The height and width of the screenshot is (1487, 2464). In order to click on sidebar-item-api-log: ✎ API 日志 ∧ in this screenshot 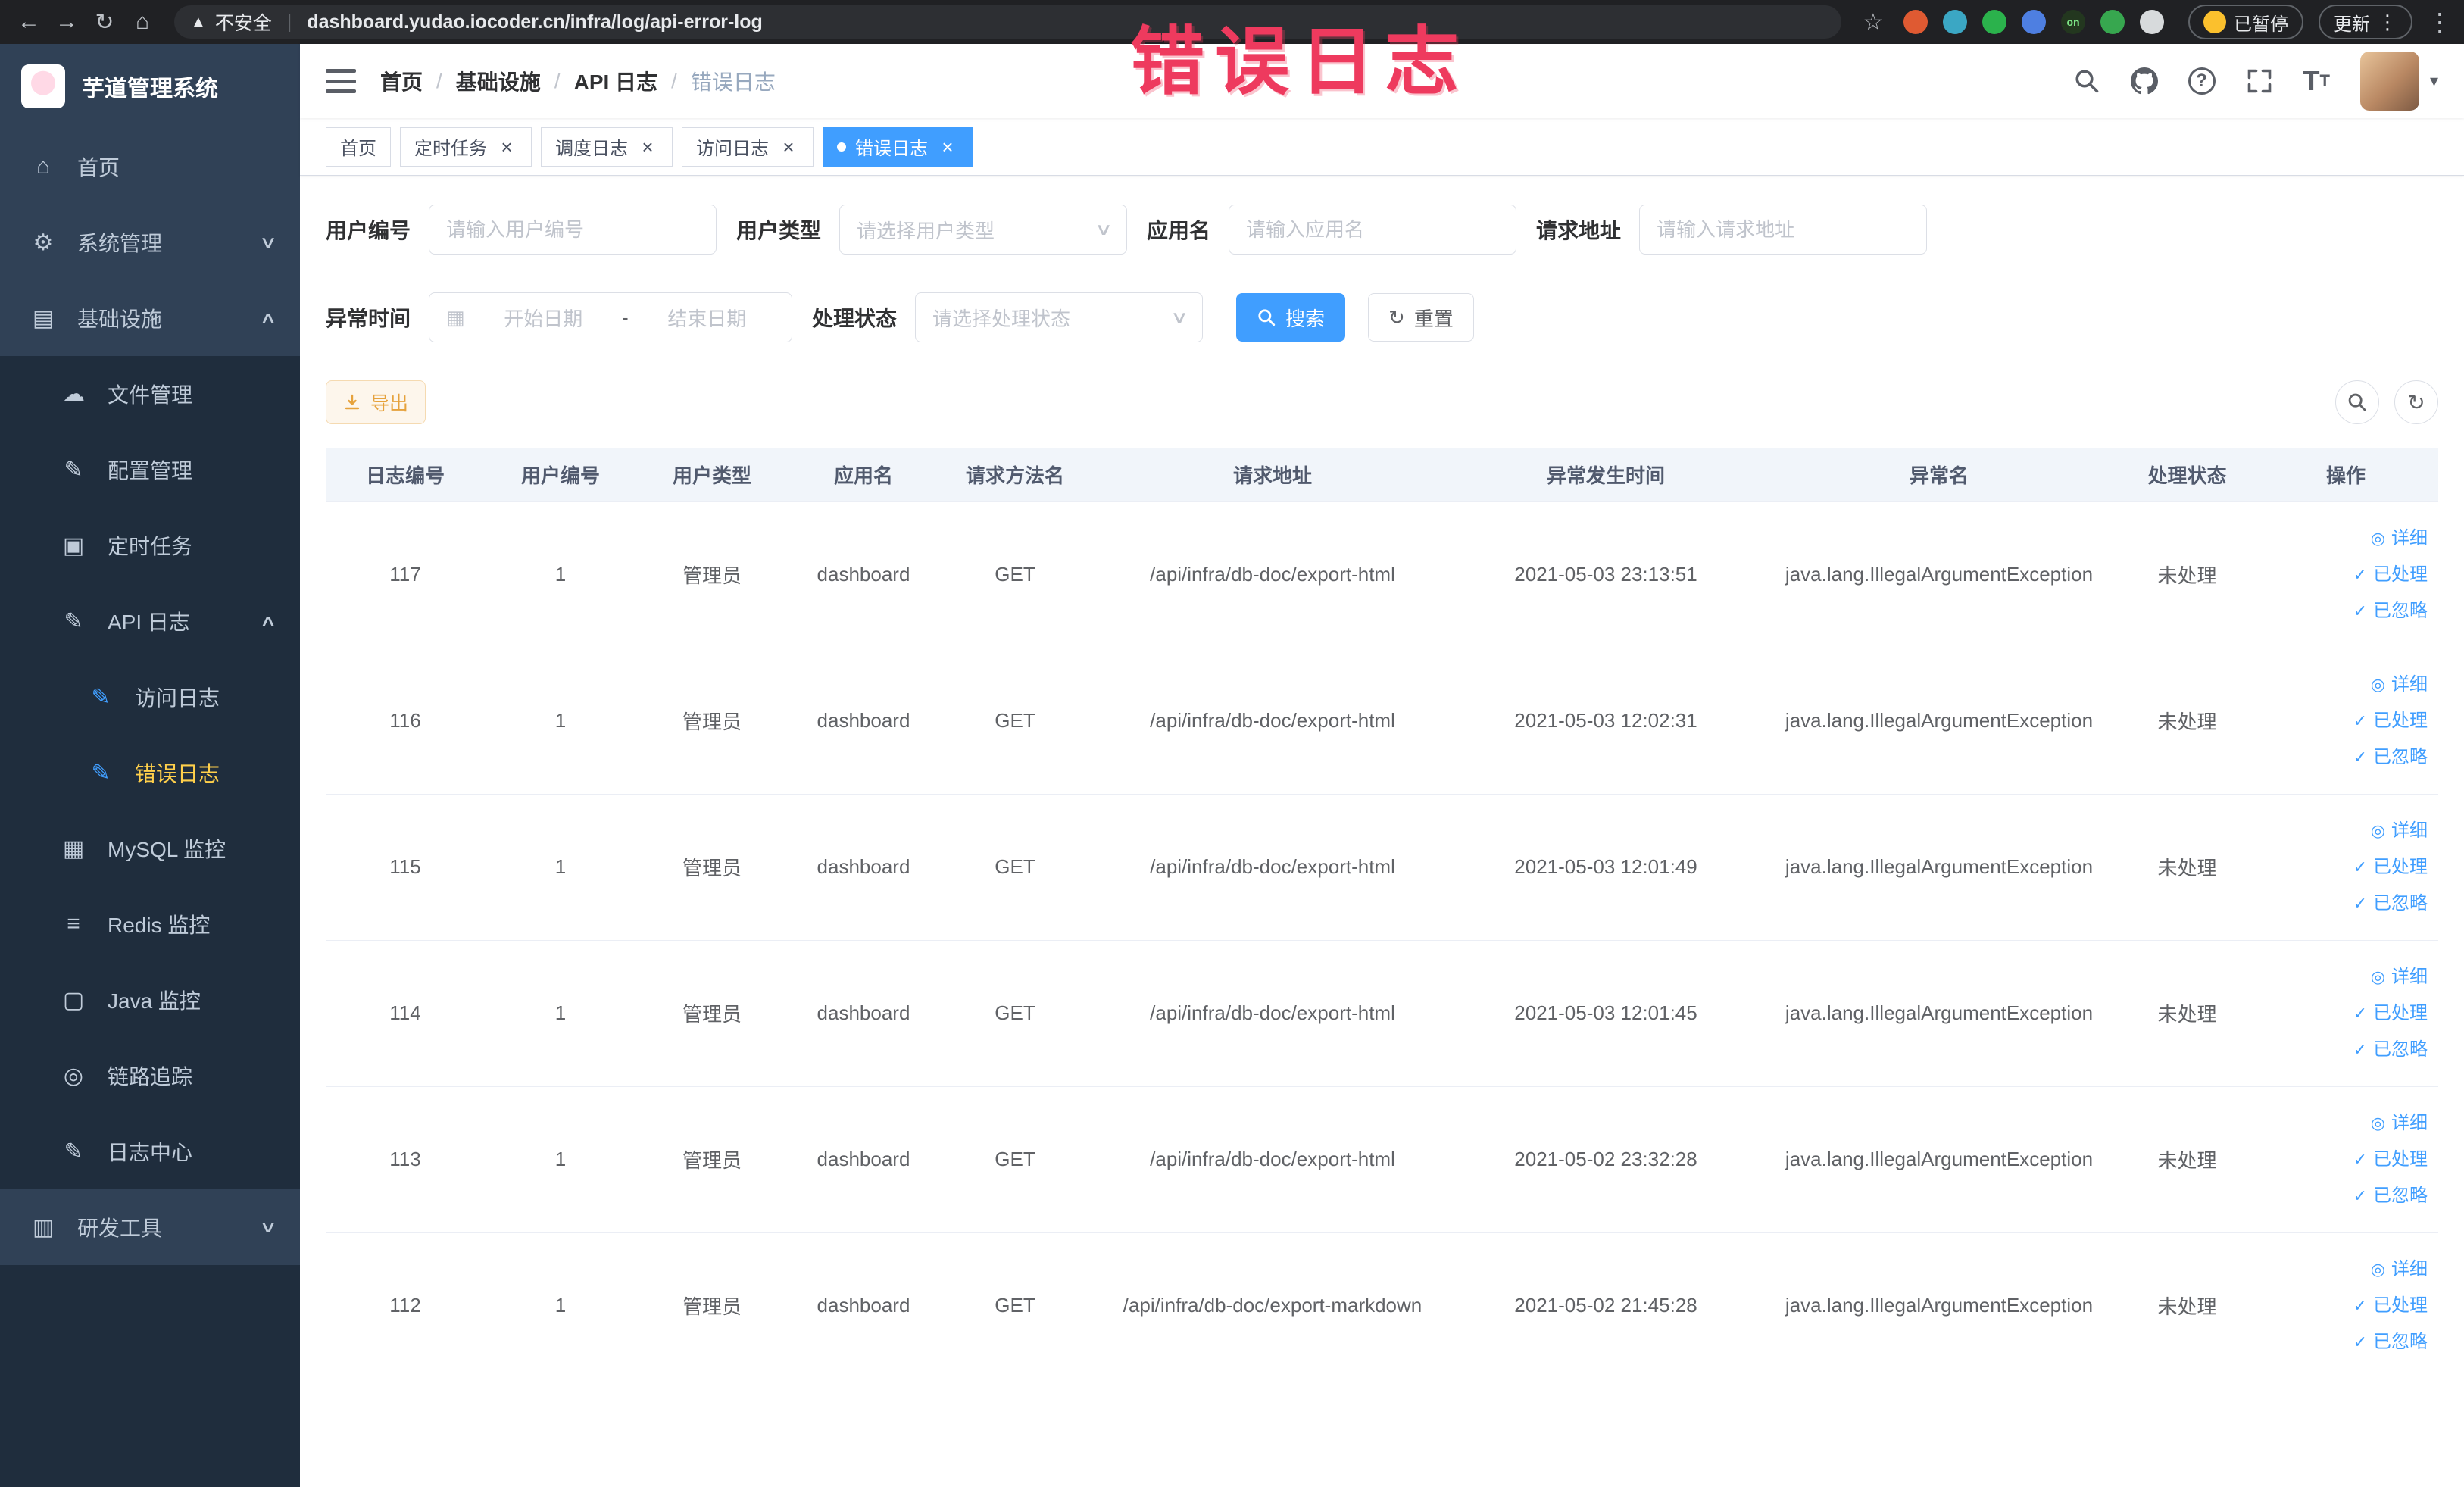, I will do `click(150, 621)`.